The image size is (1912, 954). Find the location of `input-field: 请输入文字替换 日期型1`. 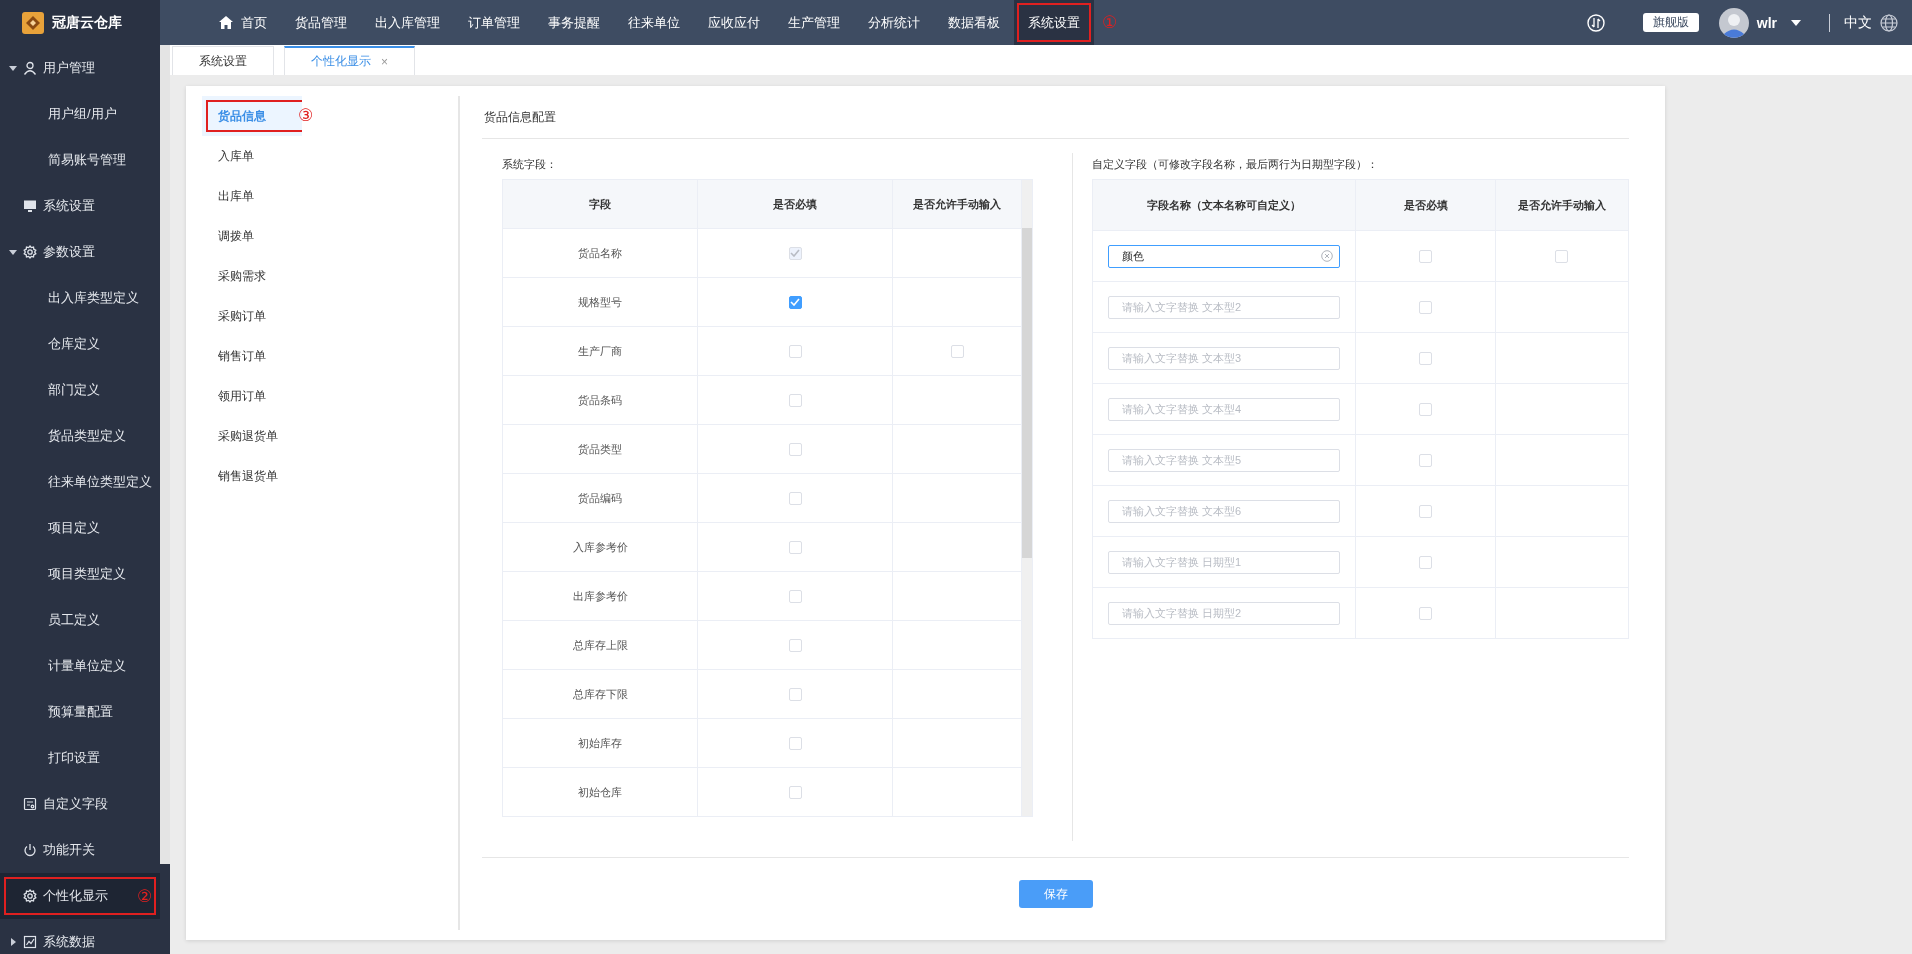

input-field: 请输入文字替换 日期型1 is located at coordinates (1224, 562).